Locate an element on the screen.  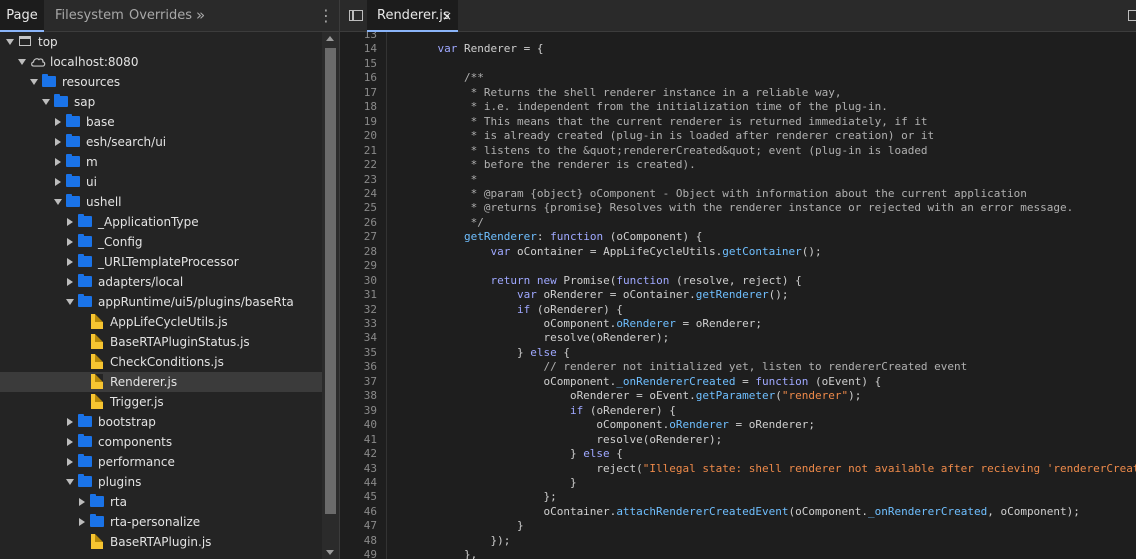
tree-item: BaseRTAPluginStatus.js is located at coordinates (161, 342).